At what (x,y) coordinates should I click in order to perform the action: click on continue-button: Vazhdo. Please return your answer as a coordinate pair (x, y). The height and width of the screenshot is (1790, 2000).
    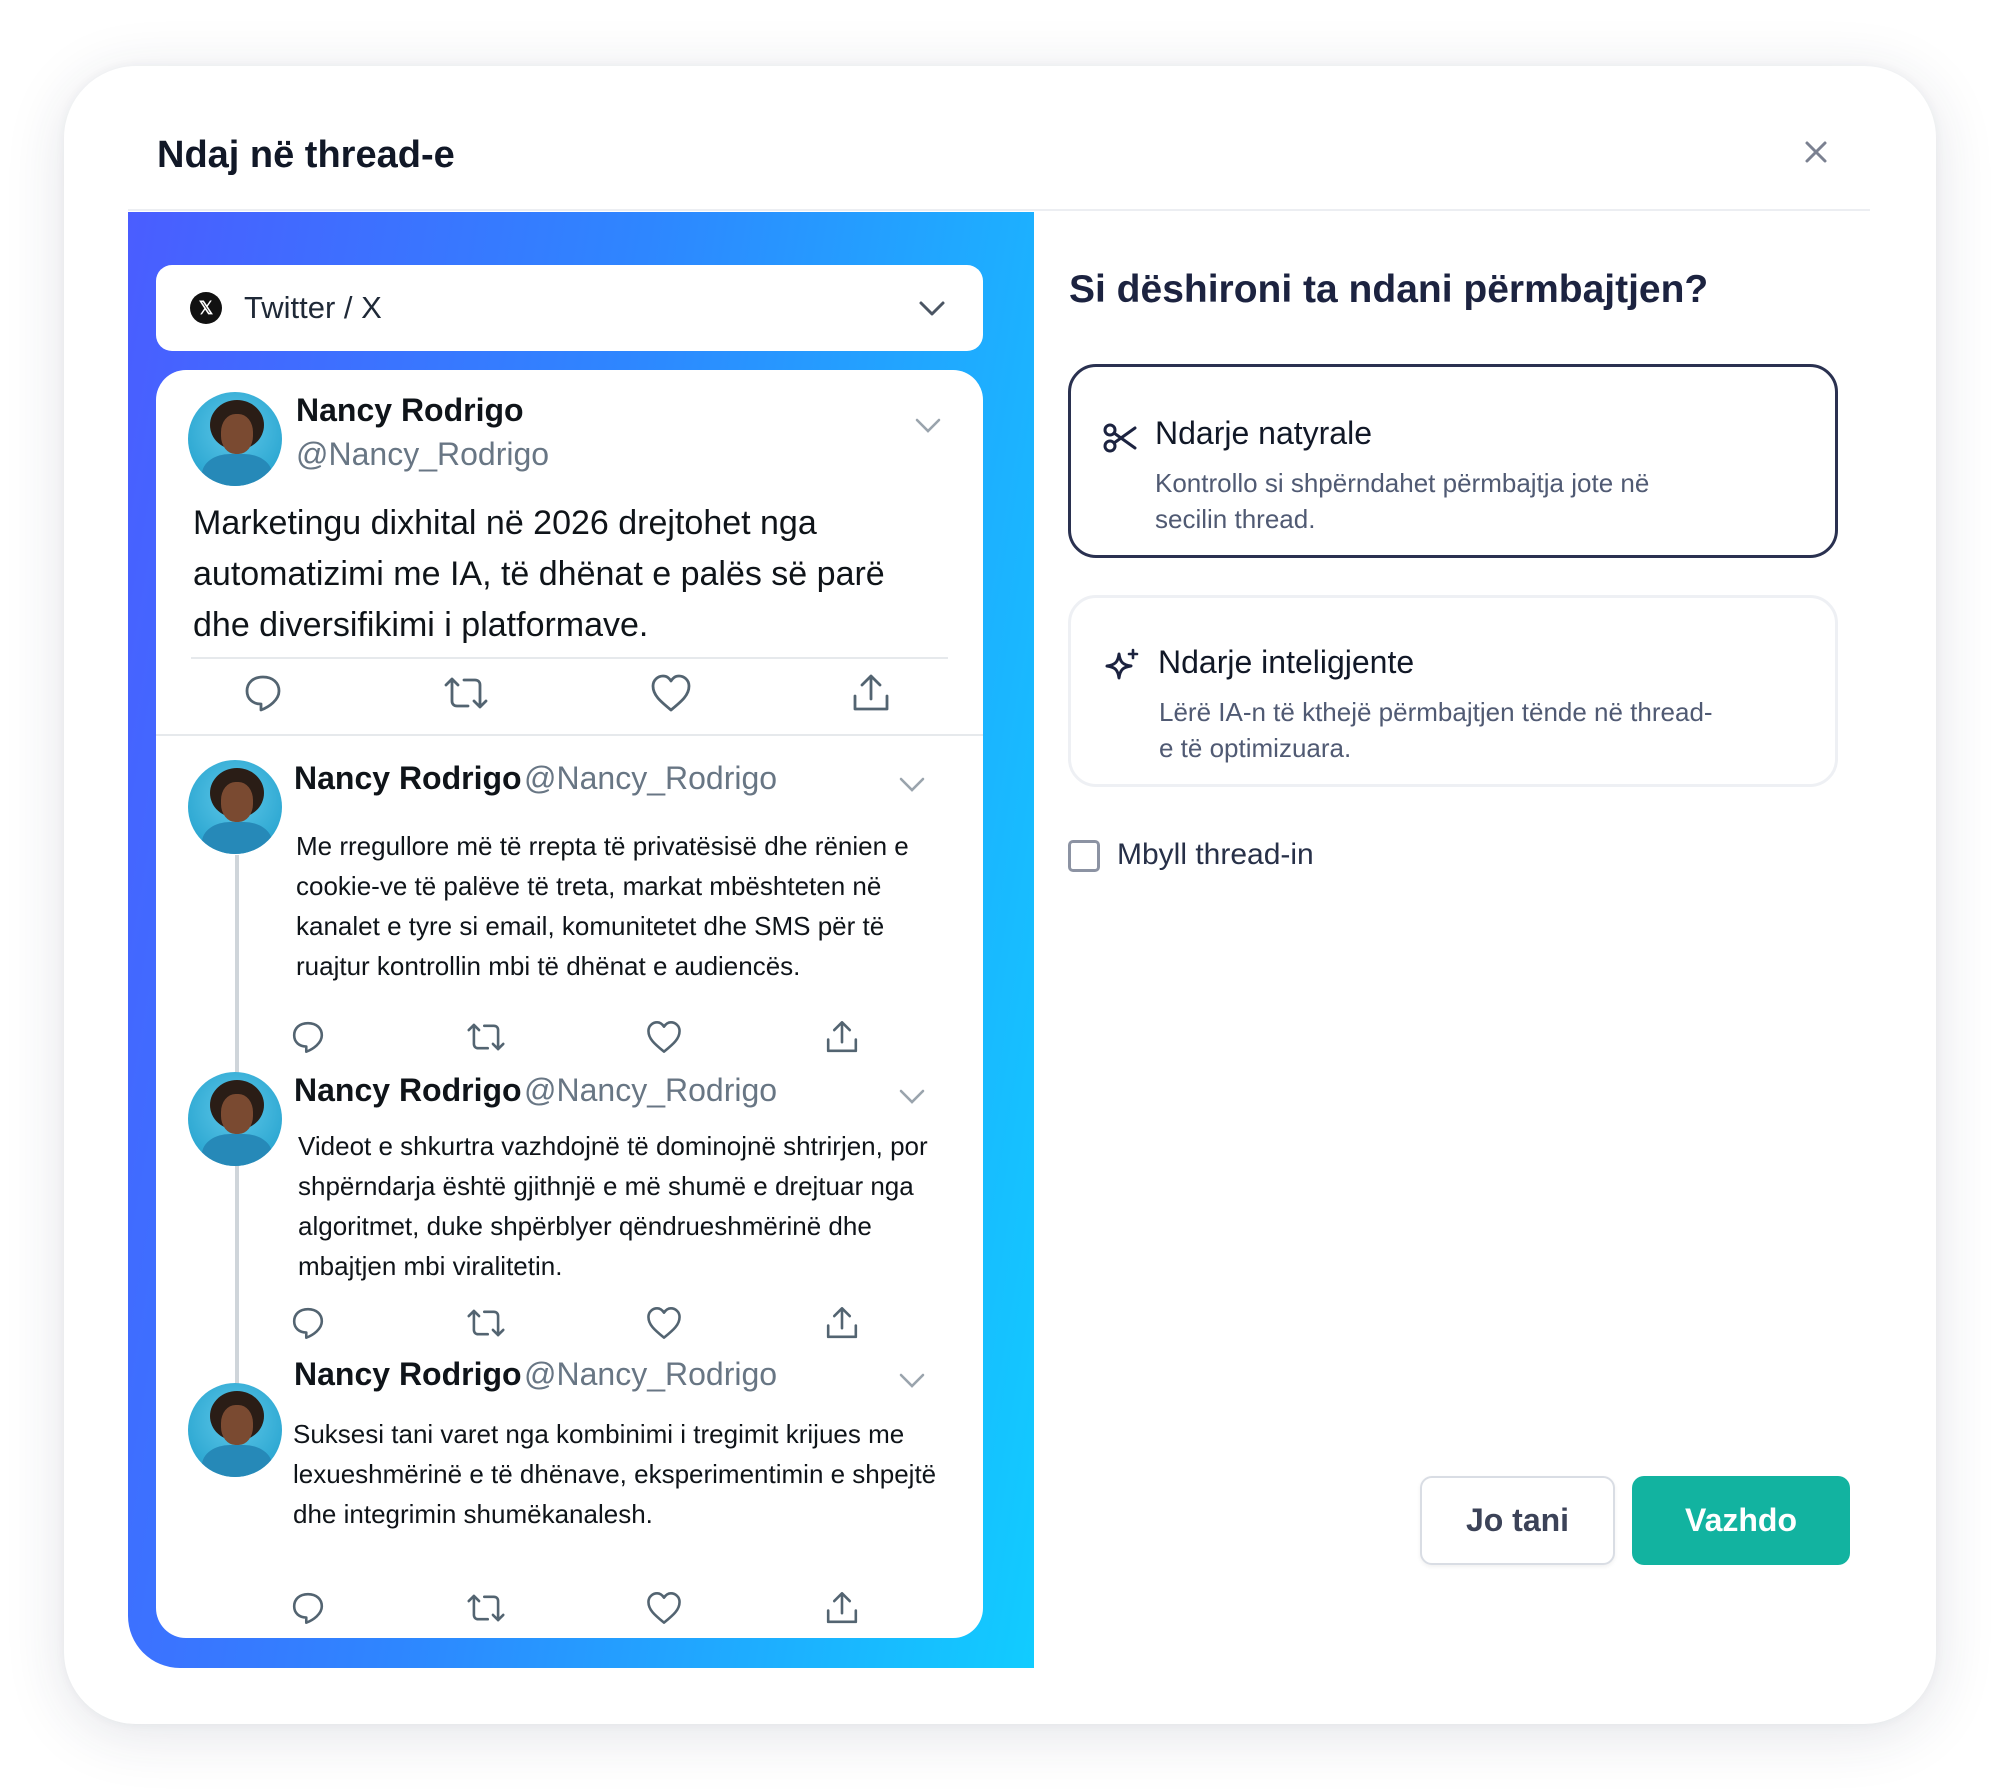
    Looking at the image, I should click on (1741, 1520).